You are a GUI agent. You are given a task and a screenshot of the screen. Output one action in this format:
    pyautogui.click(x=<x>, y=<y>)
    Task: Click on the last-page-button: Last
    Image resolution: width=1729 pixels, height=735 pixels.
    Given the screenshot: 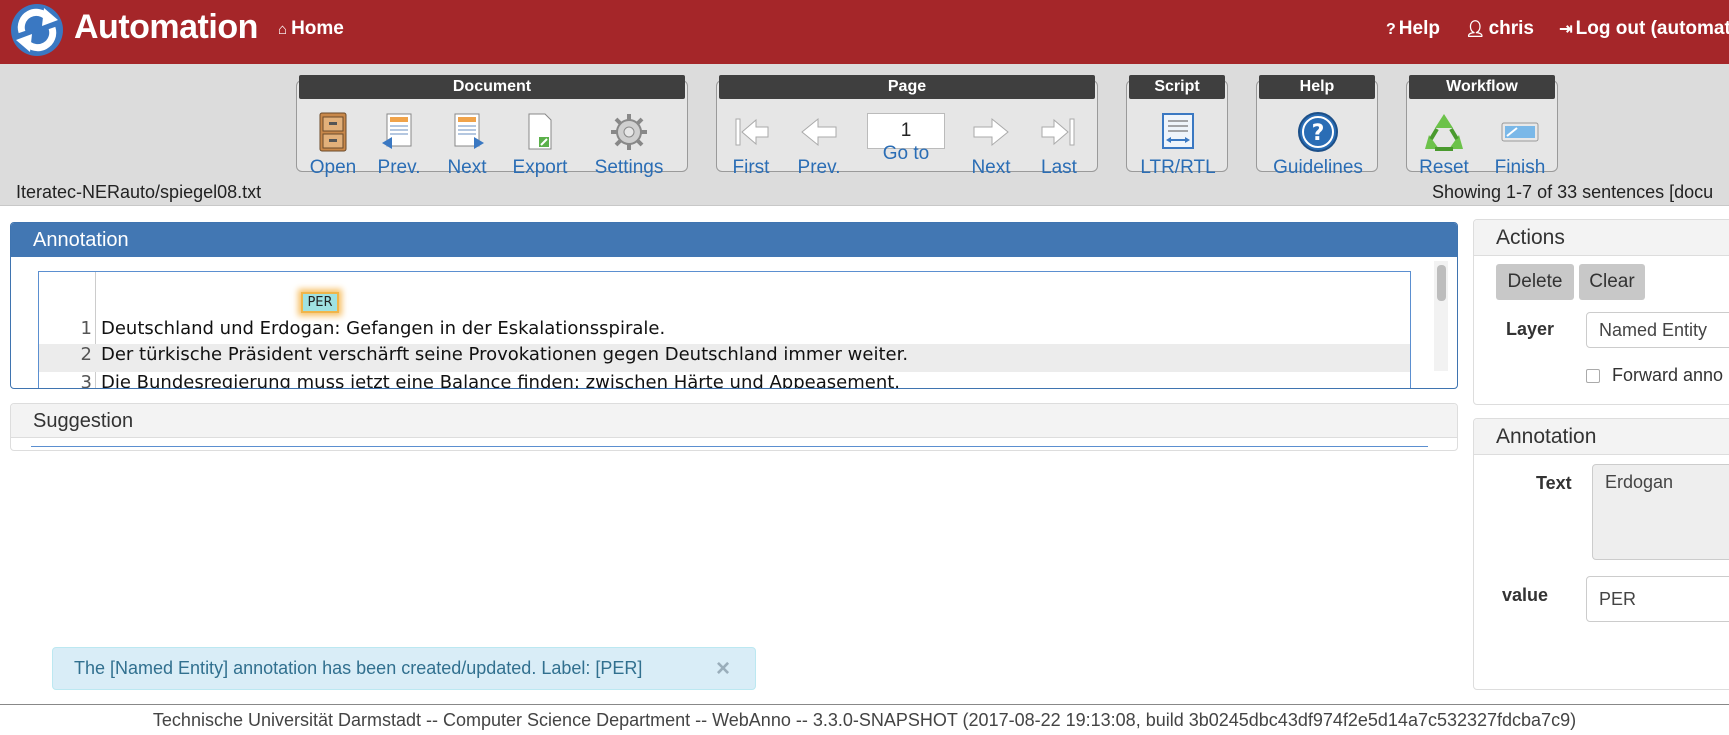 What is the action you would take?
    pyautogui.click(x=1059, y=145)
    